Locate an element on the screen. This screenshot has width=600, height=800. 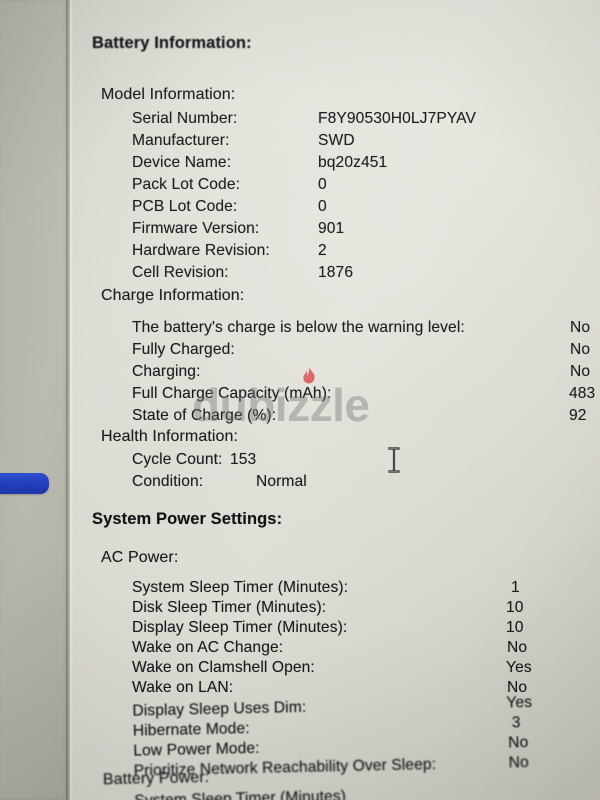
row-value-wake-on-clamshell-open: Yes is located at coordinates (519, 667).